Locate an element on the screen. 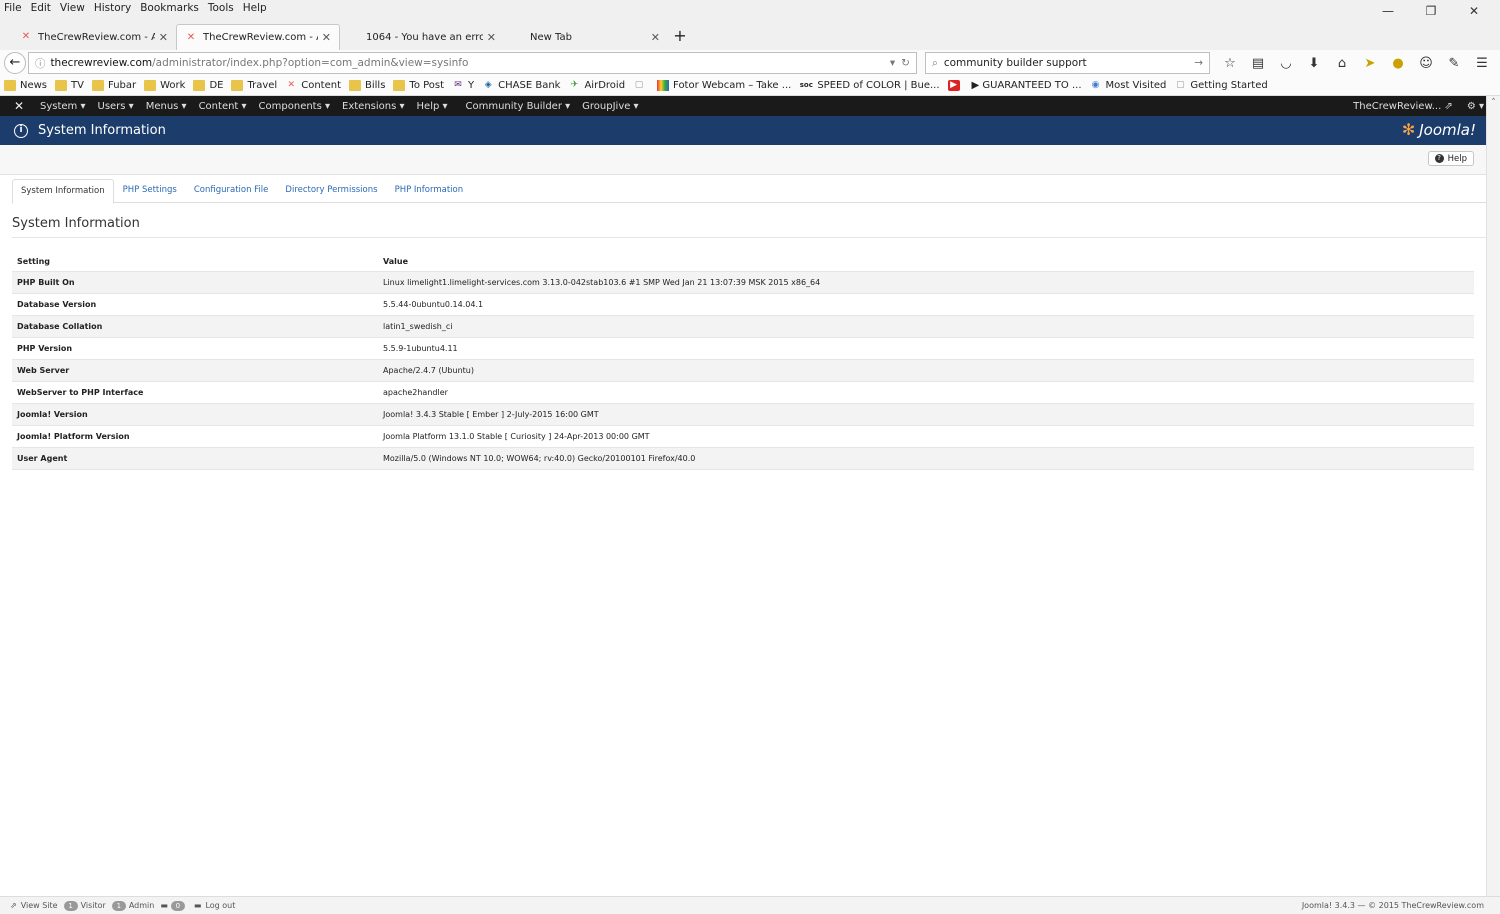 This screenshot has height=914, width=1500. bookmark-item: Bills is located at coordinates (367, 85).